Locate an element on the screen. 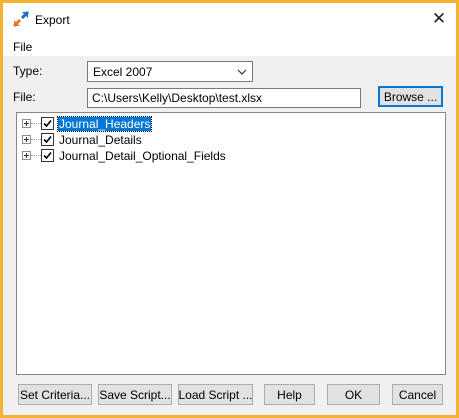  export-arrows-icon is located at coordinates (21, 19).